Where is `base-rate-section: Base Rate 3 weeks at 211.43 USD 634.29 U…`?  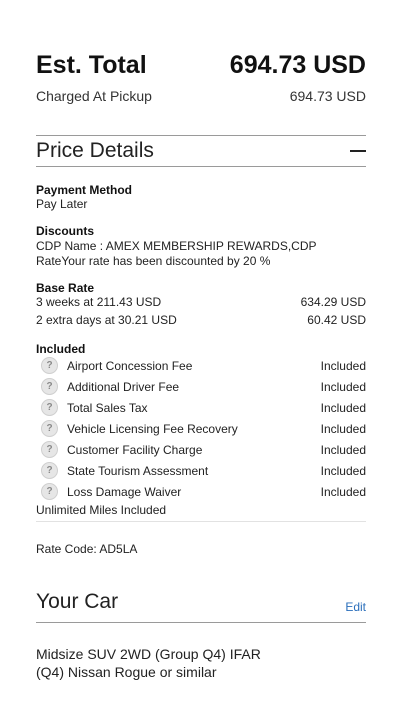
base-rate-section: Base Rate 3 weeks at 211.43 USD 634.29 U… is located at coordinates (201, 304).